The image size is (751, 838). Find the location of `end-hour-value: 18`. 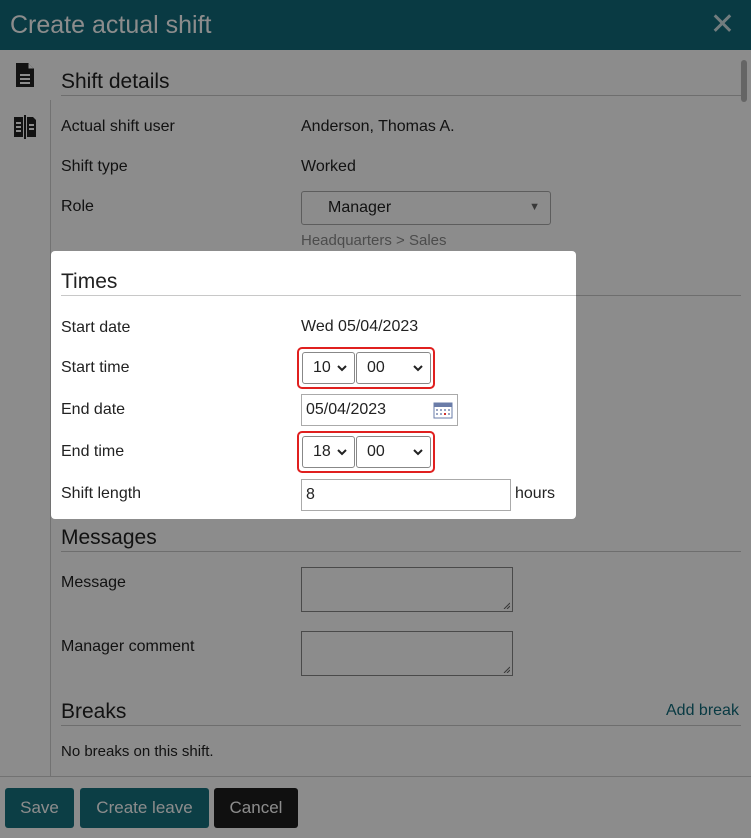

end-hour-value: 18 is located at coordinates (322, 451).